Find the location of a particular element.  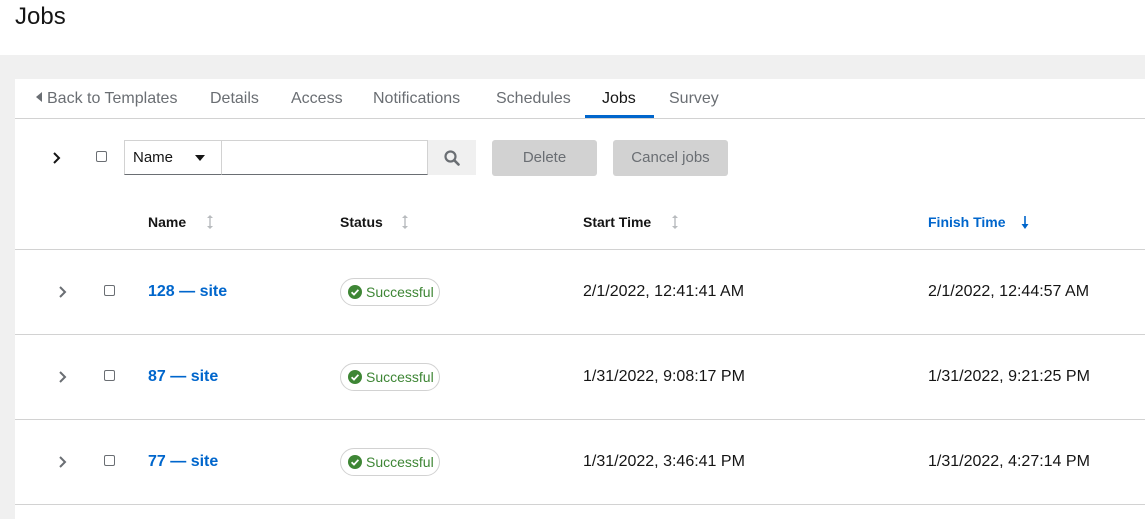

column-header-name: Name is located at coordinates (167, 222).